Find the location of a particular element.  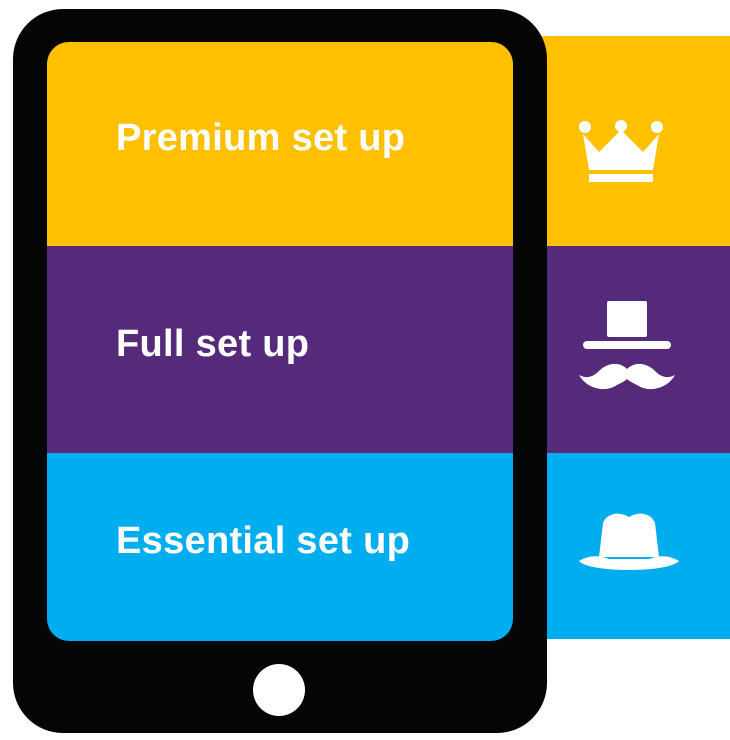

premium-setup-label: Premium set up is located at coordinates (261, 137).